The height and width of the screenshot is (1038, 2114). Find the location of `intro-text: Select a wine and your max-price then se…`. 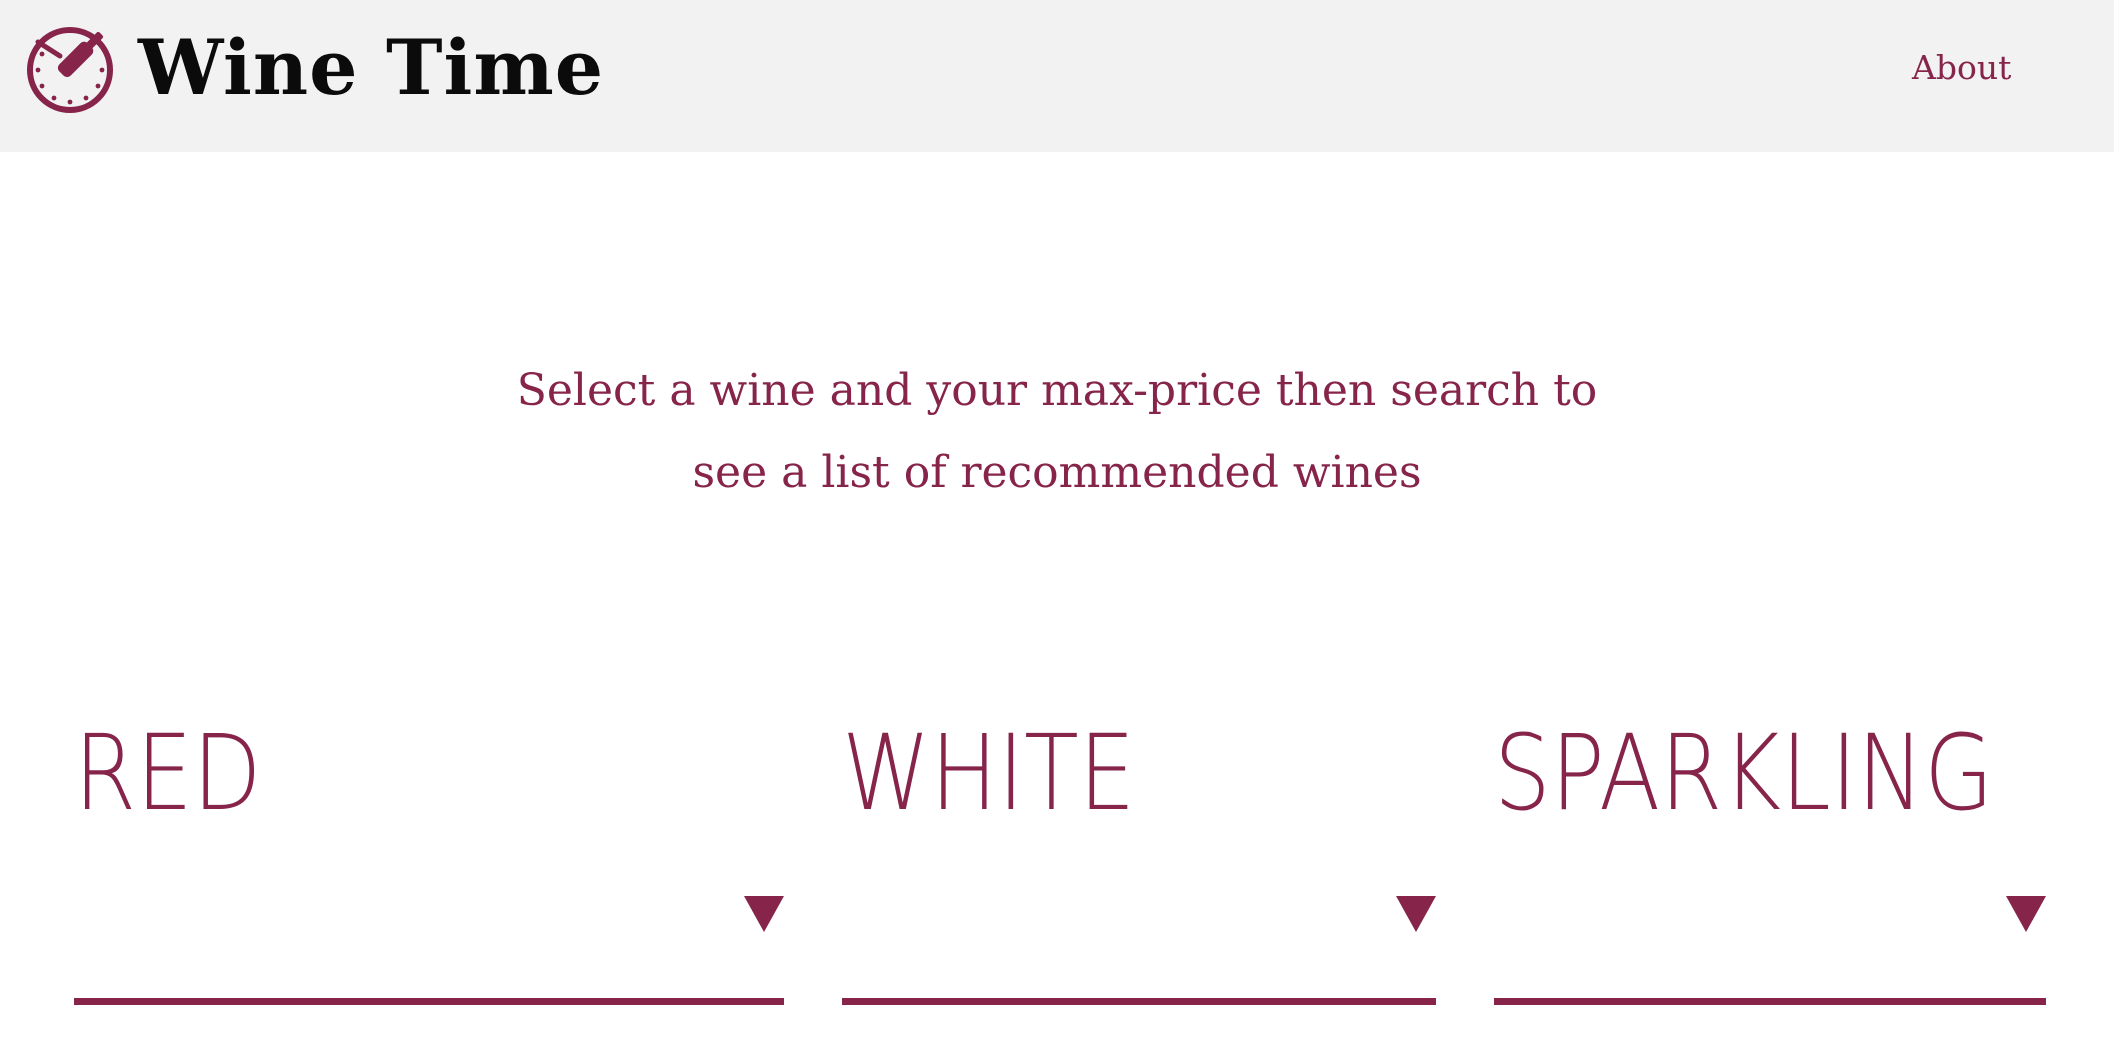

intro-text: Select a wine and your max-price then se… is located at coordinates (1057, 432).